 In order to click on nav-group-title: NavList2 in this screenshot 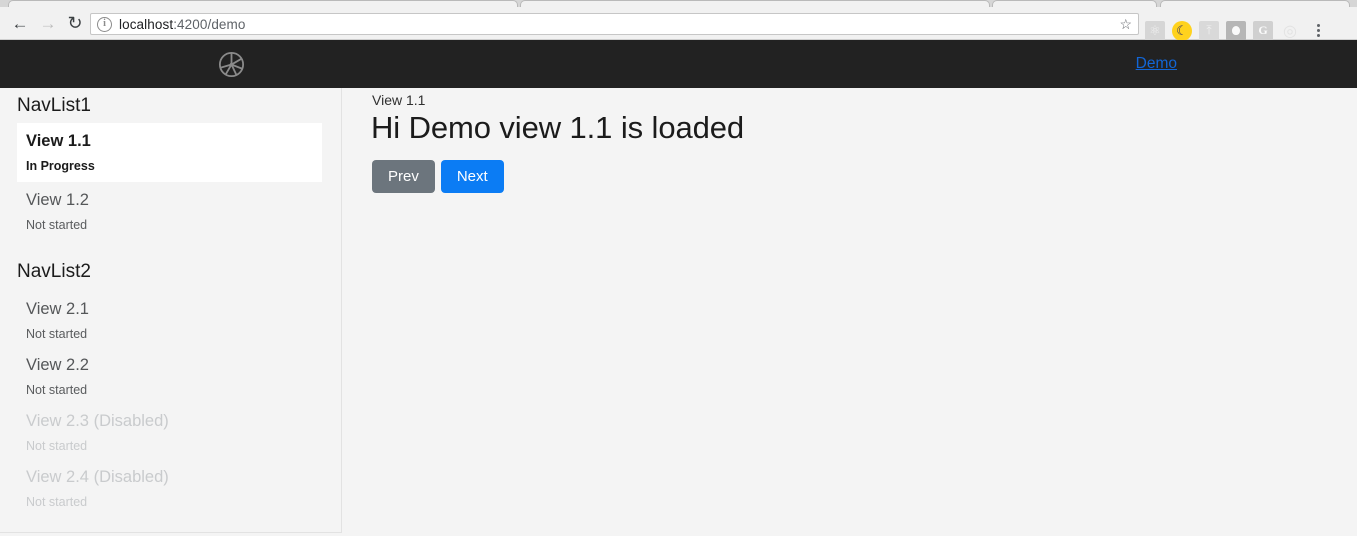, I will do `click(54, 271)`.